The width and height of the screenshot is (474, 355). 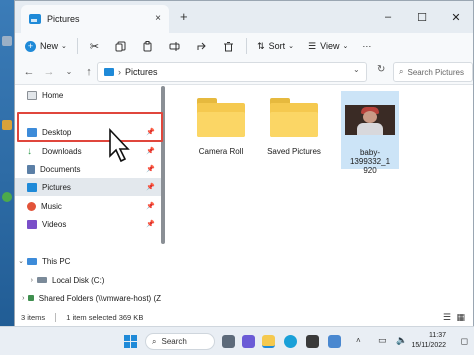 What do you see at coordinates (366, 46) in the screenshot?
I see `more-options-button: ···` at bounding box center [366, 46].